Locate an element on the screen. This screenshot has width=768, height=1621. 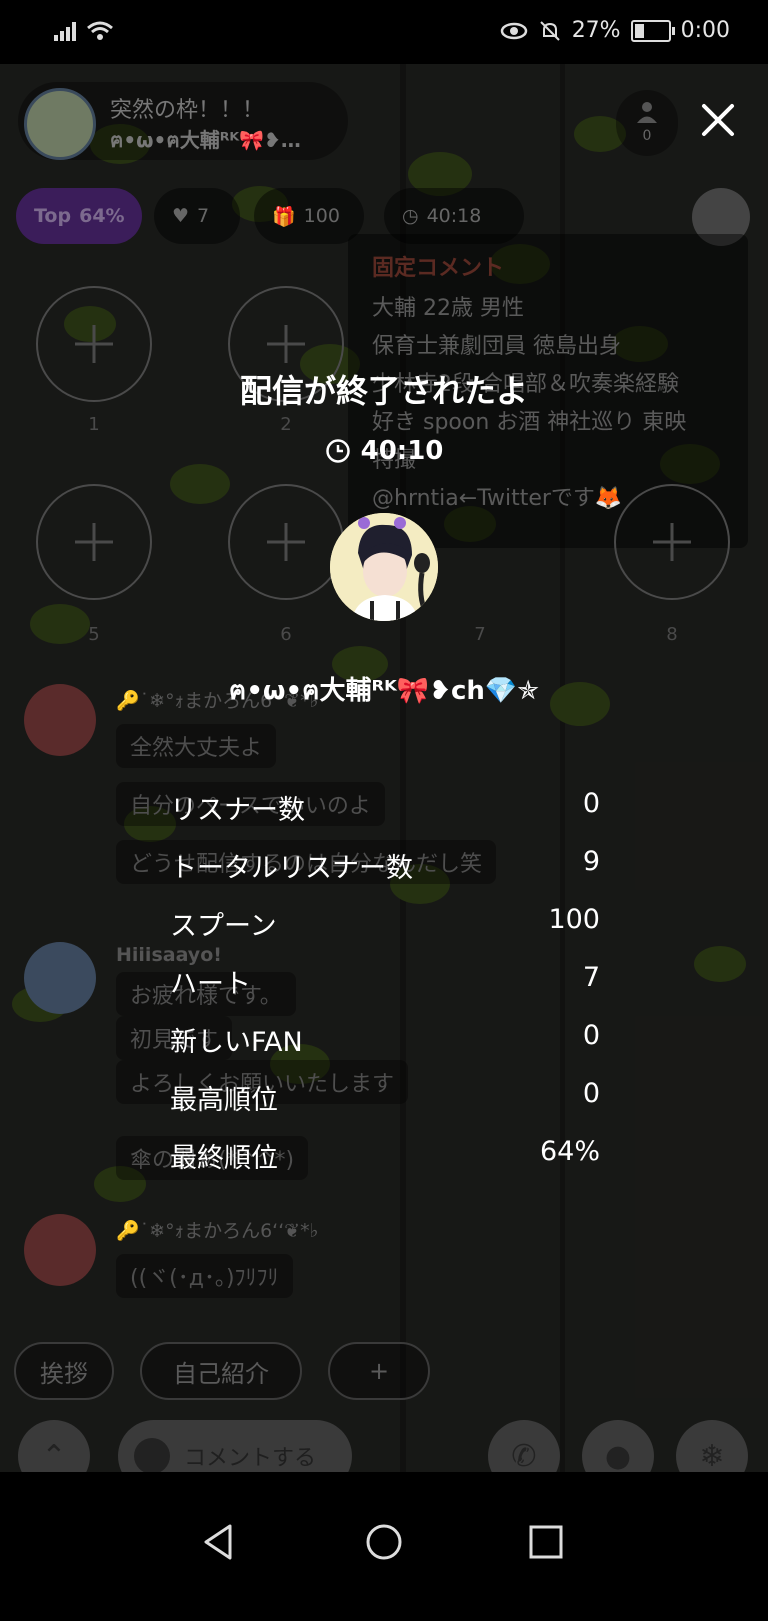
stat-value: 64% is located at coordinates (569, 1151).